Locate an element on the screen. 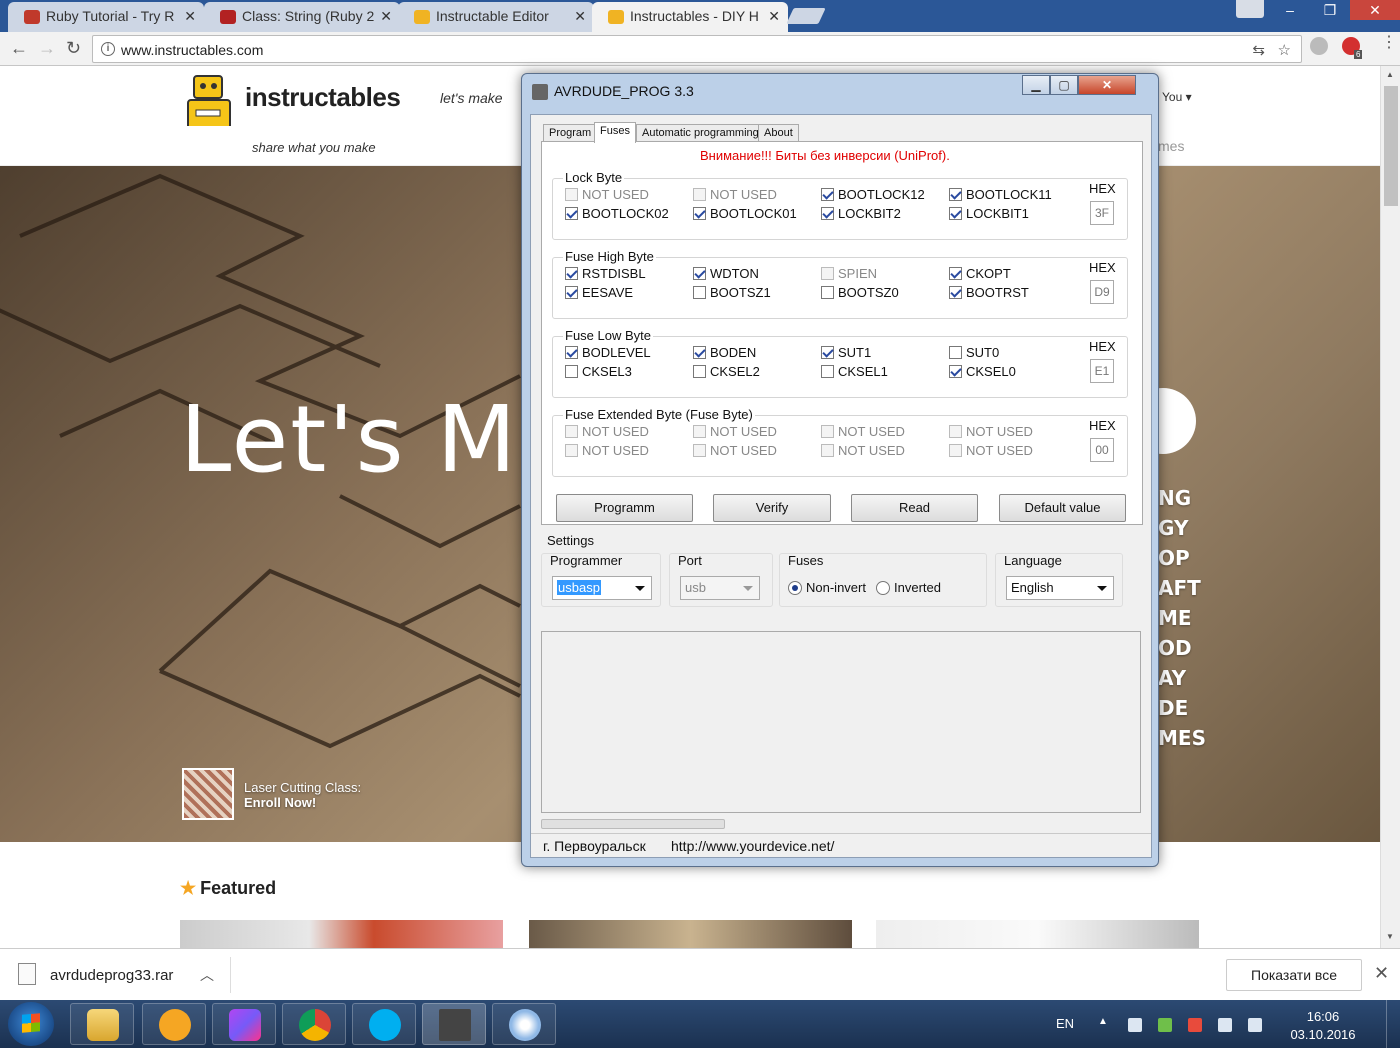 This screenshot has height=1048, width=1400. fuse-bit-checkbox: BOOTLOCK12 is located at coordinates (873, 194).